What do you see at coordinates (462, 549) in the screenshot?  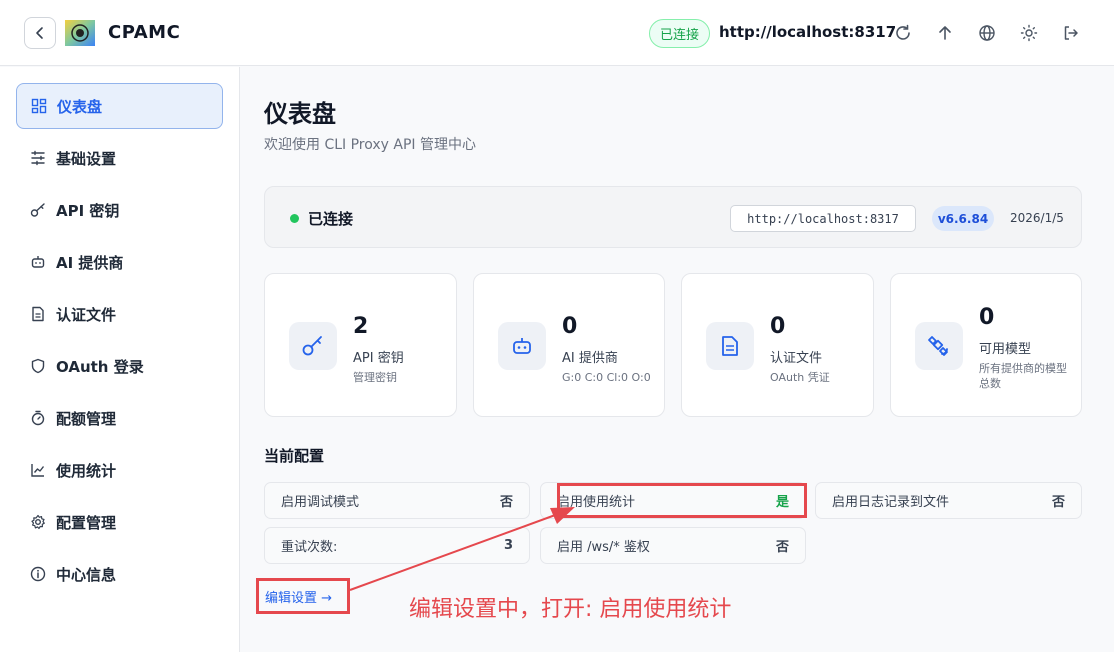 I see `annotation-arrow` at bounding box center [462, 549].